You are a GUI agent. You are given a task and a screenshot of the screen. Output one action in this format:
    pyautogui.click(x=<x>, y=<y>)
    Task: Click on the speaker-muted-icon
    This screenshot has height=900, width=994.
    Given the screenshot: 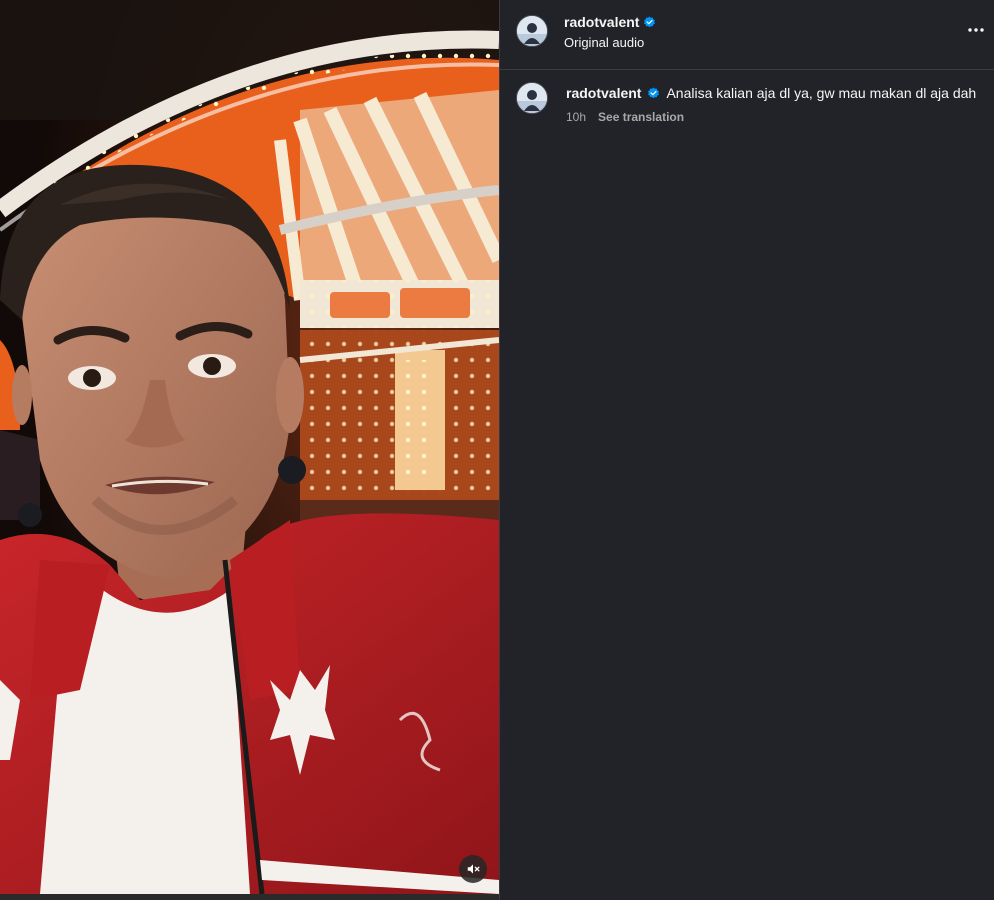 What is the action you would take?
    pyautogui.click(x=473, y=869)
    